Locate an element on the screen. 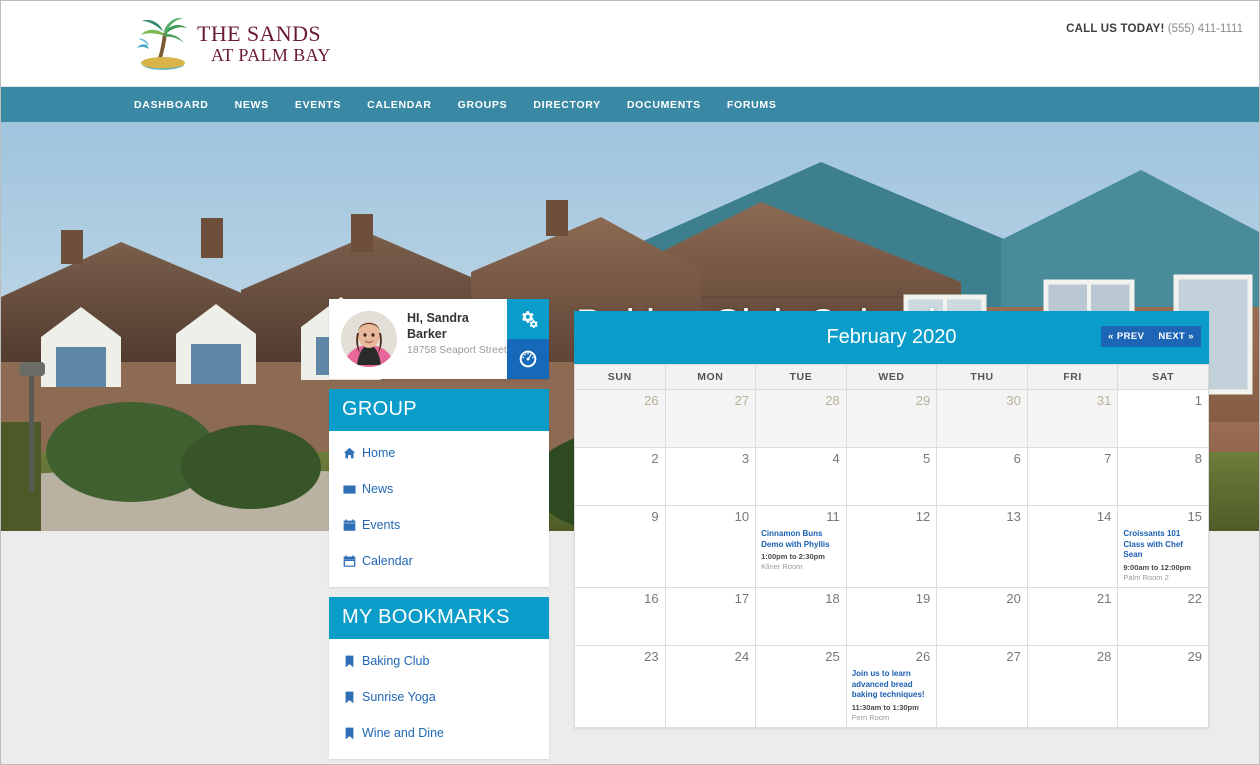  event-time: 1:00pm to 2:30pm is located at coordinates (793, 557).